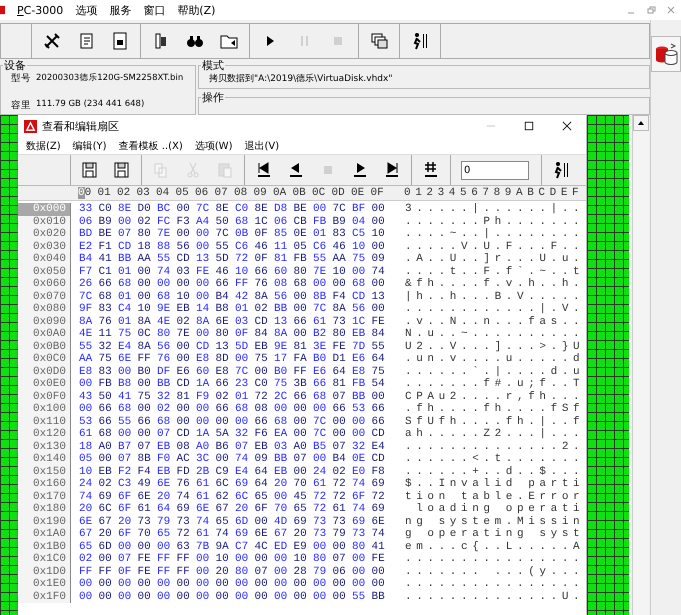 The height and width of the screenshot is (615, 681). I want to click on byte-cell-text: 06, so click(86, 222).